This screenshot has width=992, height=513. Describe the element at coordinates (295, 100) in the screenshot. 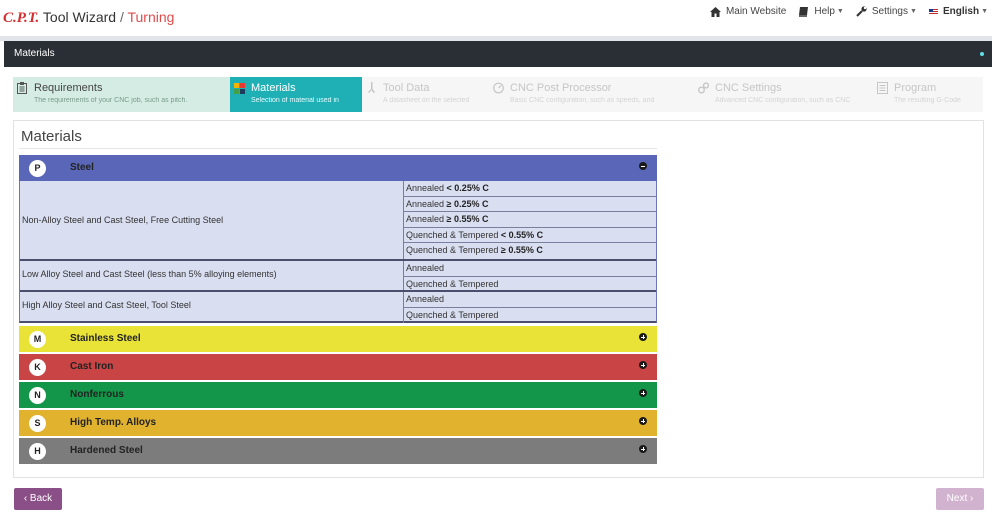

I see `step-subtitle: Selection of material used in` at that location.